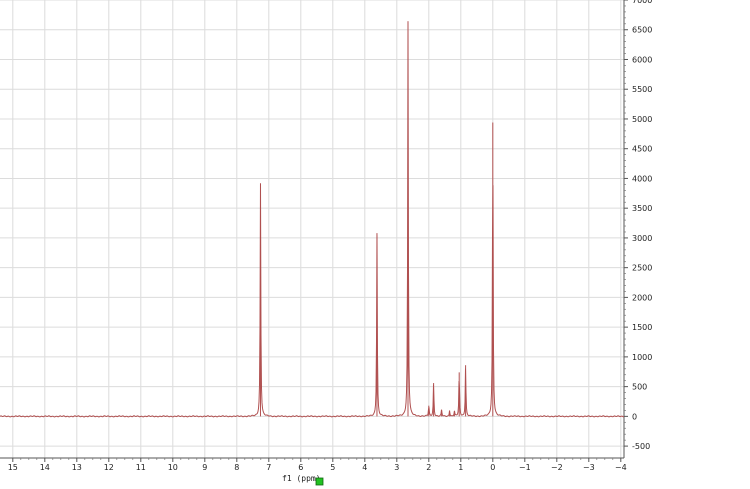 This screenshot has width=750, height=489. I want to click on x-tick-label: 10, so click(173, 467).